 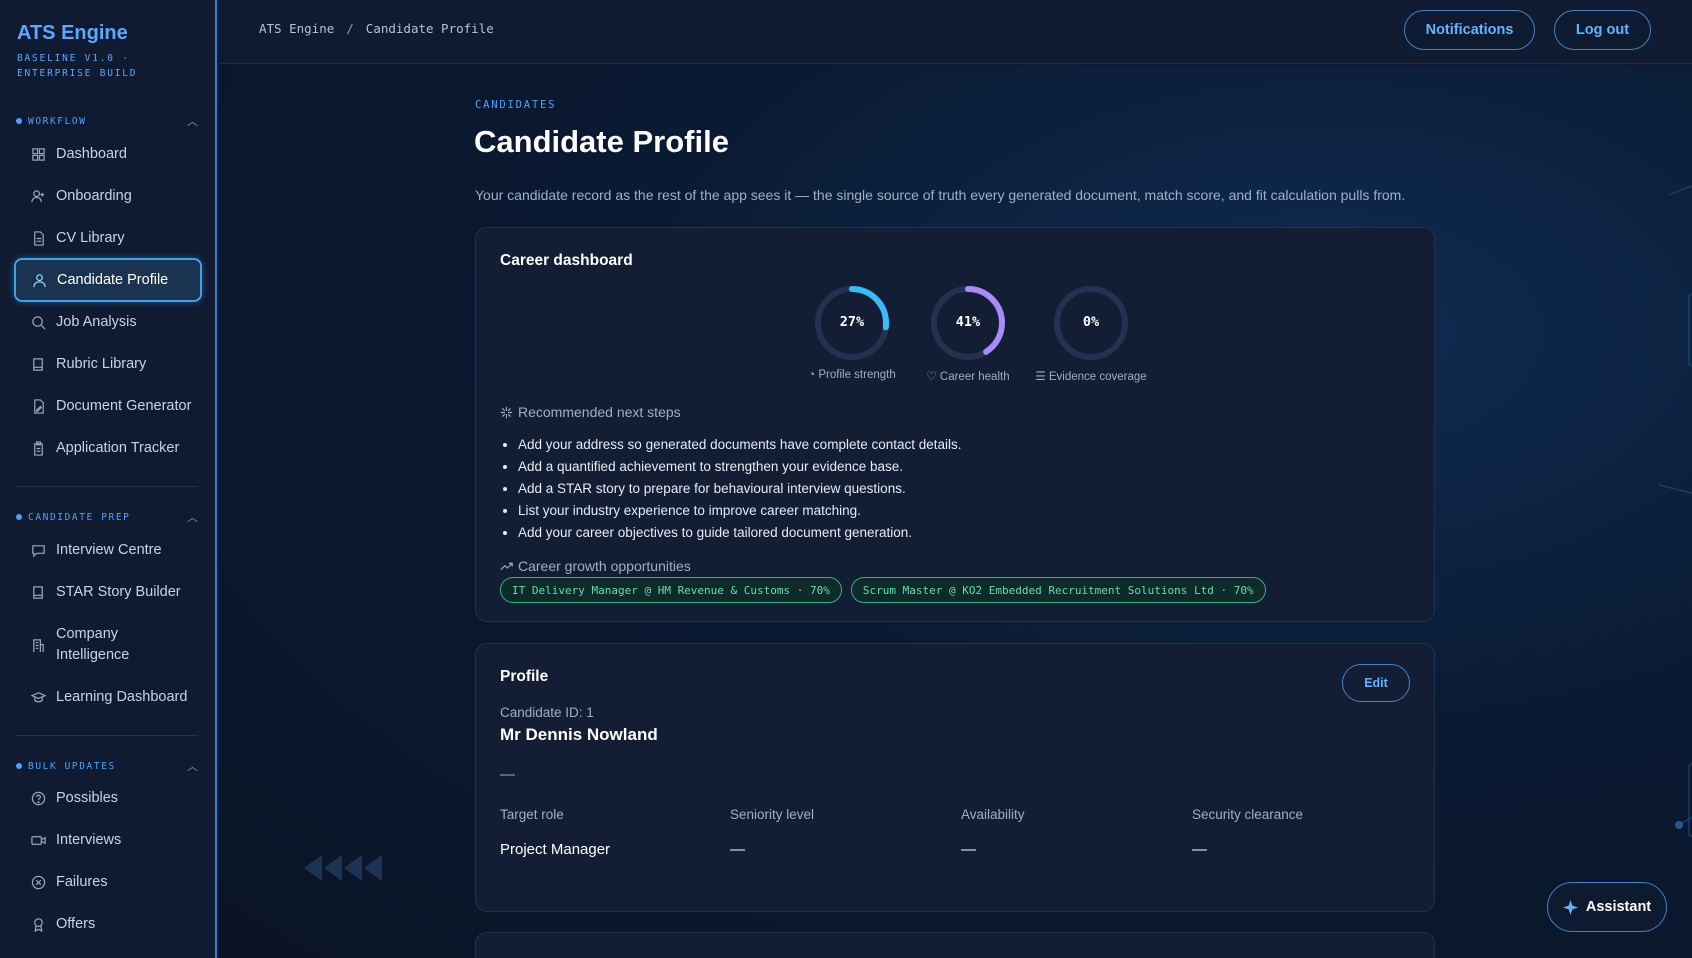 What do you see at coordinates (38, 448) in the screenshot?
I see `clipboard-icon` at bounding box center [38, 448].